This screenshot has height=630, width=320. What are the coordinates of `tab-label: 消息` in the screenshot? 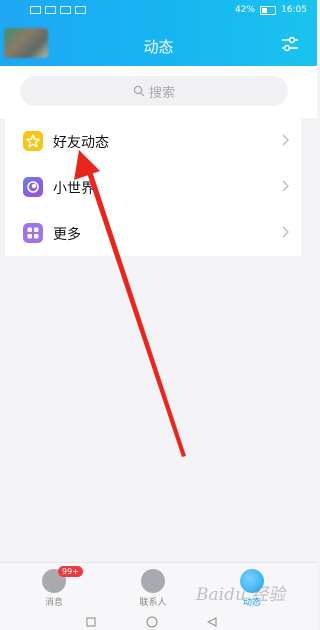 It's located at (53, 603).